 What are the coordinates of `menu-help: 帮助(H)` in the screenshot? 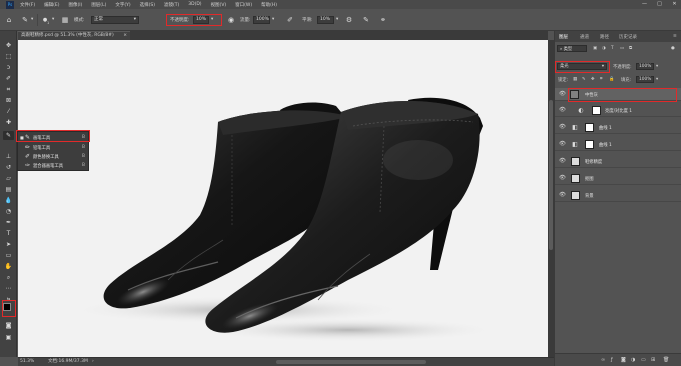 It's located at (269, 5).